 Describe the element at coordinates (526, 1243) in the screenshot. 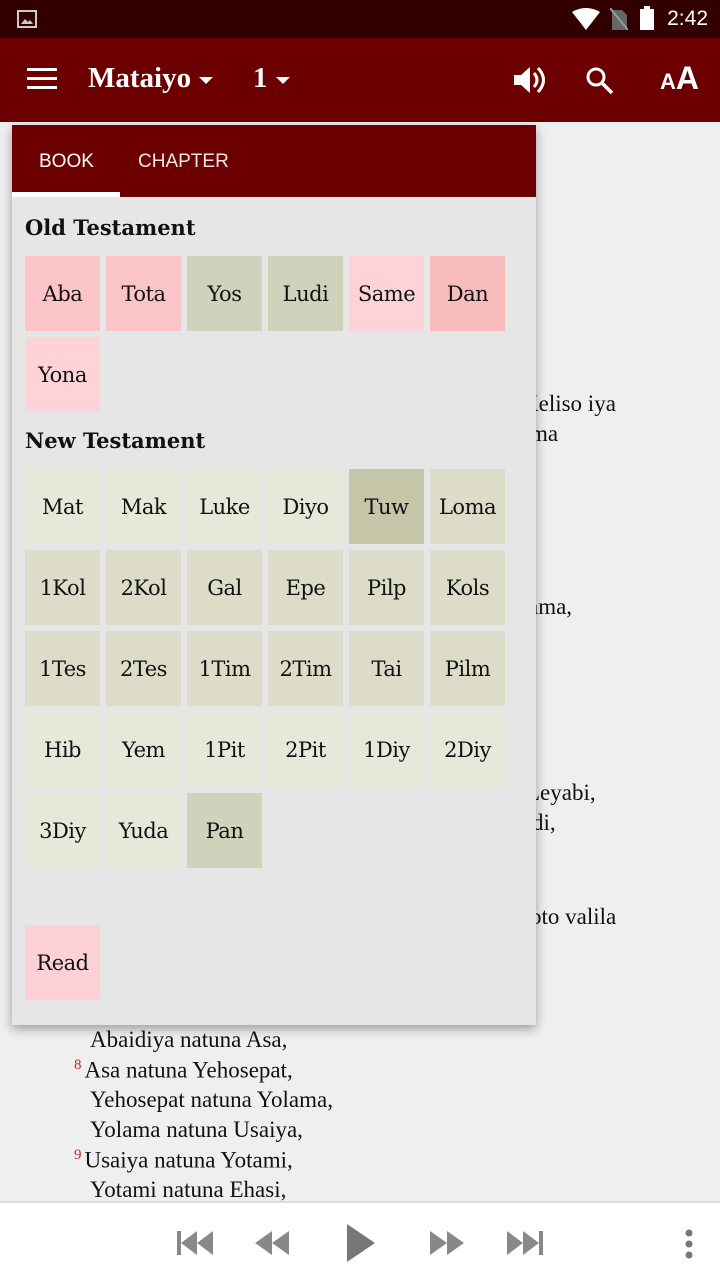

I see `skip-next-icon` at that location.